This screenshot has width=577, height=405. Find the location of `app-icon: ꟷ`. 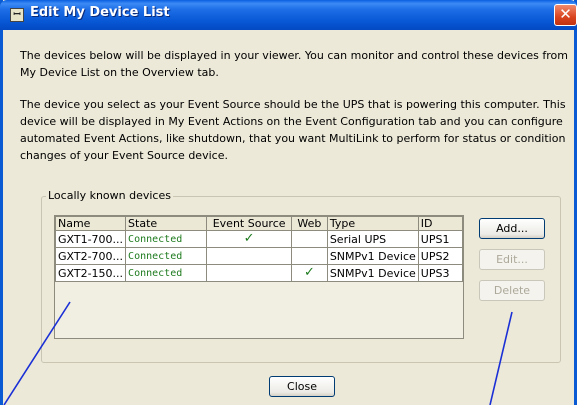

app-icon: ꟷ is located at coordinates (17, 15).